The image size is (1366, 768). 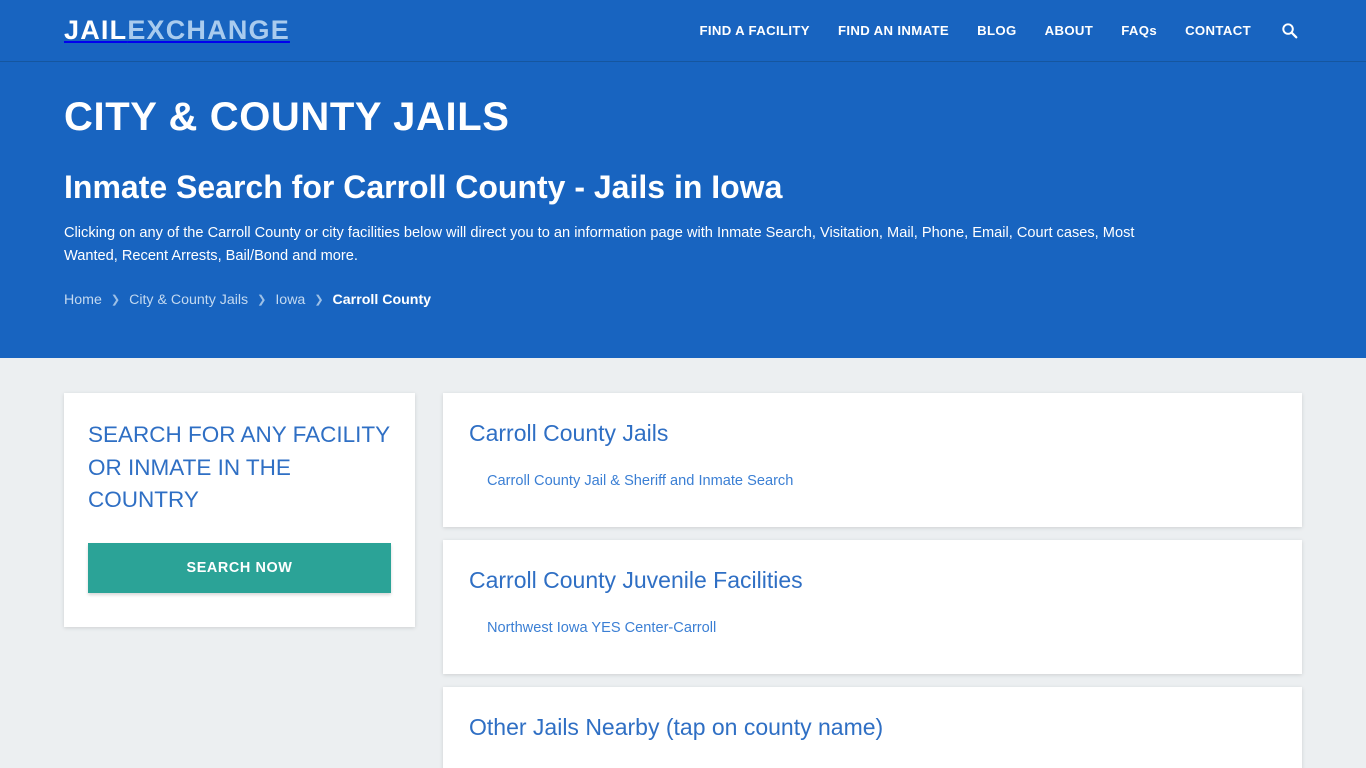 I want to click on site-logo: JAILEXCHANGE, so click(x=177, y=30).